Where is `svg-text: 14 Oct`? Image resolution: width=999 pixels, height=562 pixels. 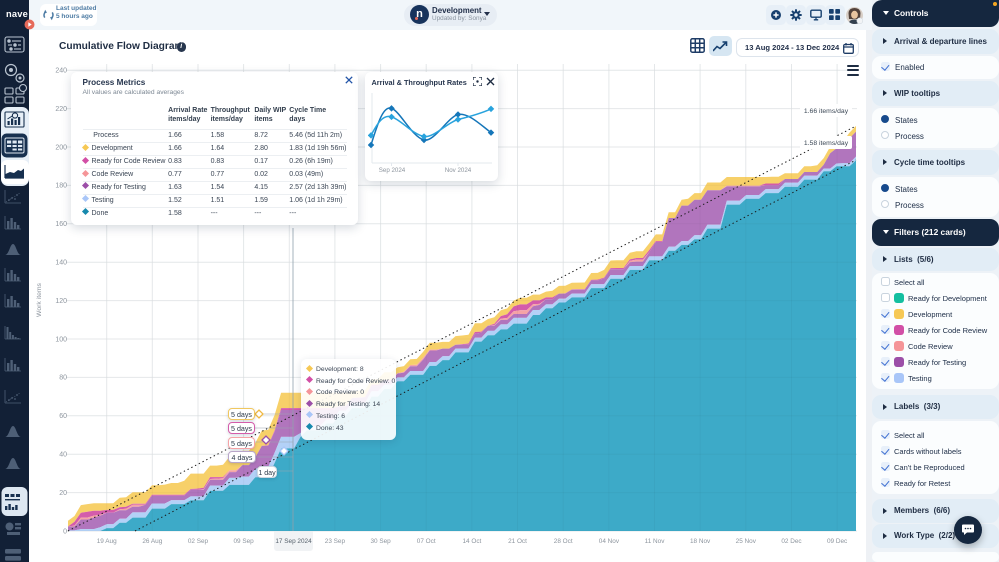
svg-text: 14 Oct is located at coordinates (471, 541).